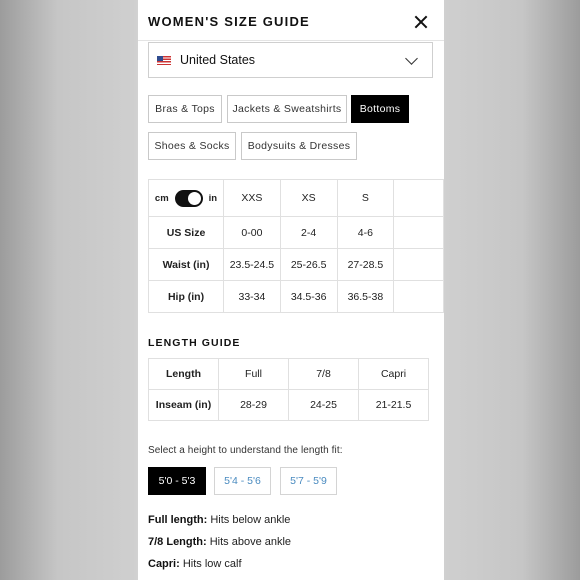 This screenshot has height=580, width=580. Describe the element at coordinates (411, 58) in the screenshot. I see `chevron-down-icon` at that location.